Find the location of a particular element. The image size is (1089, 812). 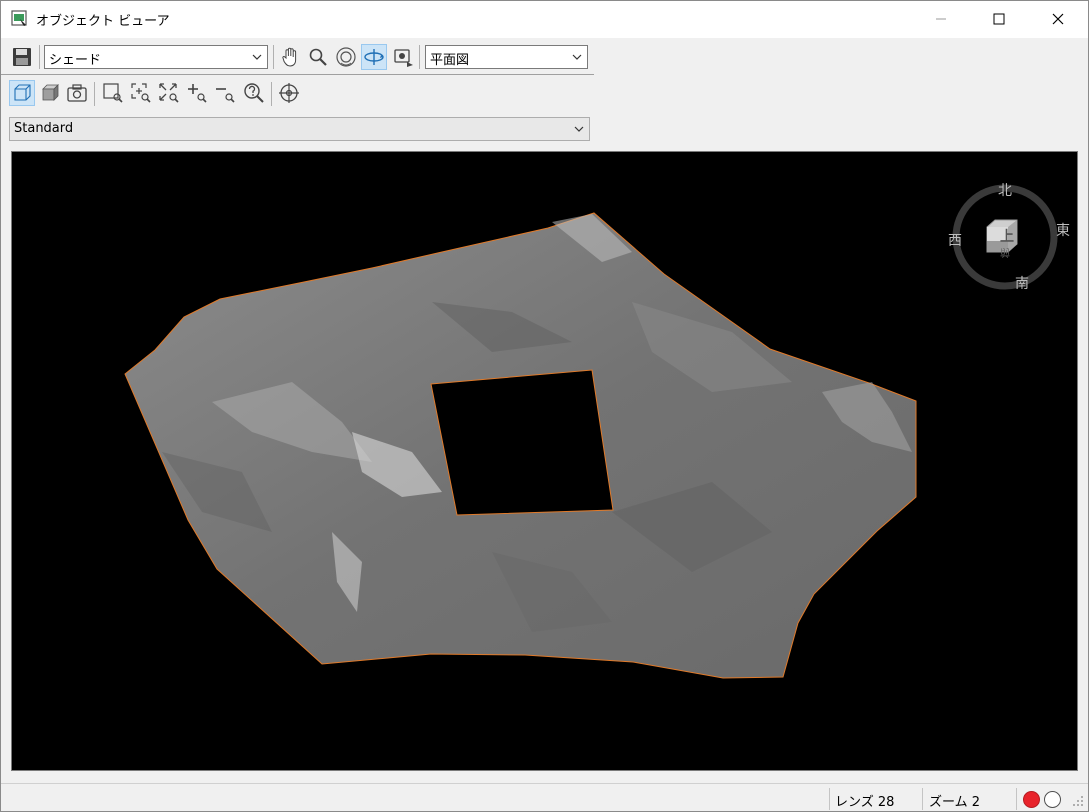

maximize-button is located at coordinates (999, 19).